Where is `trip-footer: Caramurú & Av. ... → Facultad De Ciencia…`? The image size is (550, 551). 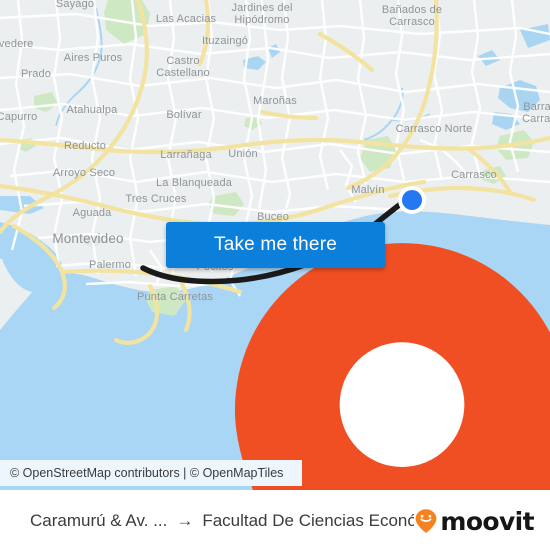
trip-footer: Caramurú & Av. ... → Facultad De Ciencia… is located at coordinates (275, 520).